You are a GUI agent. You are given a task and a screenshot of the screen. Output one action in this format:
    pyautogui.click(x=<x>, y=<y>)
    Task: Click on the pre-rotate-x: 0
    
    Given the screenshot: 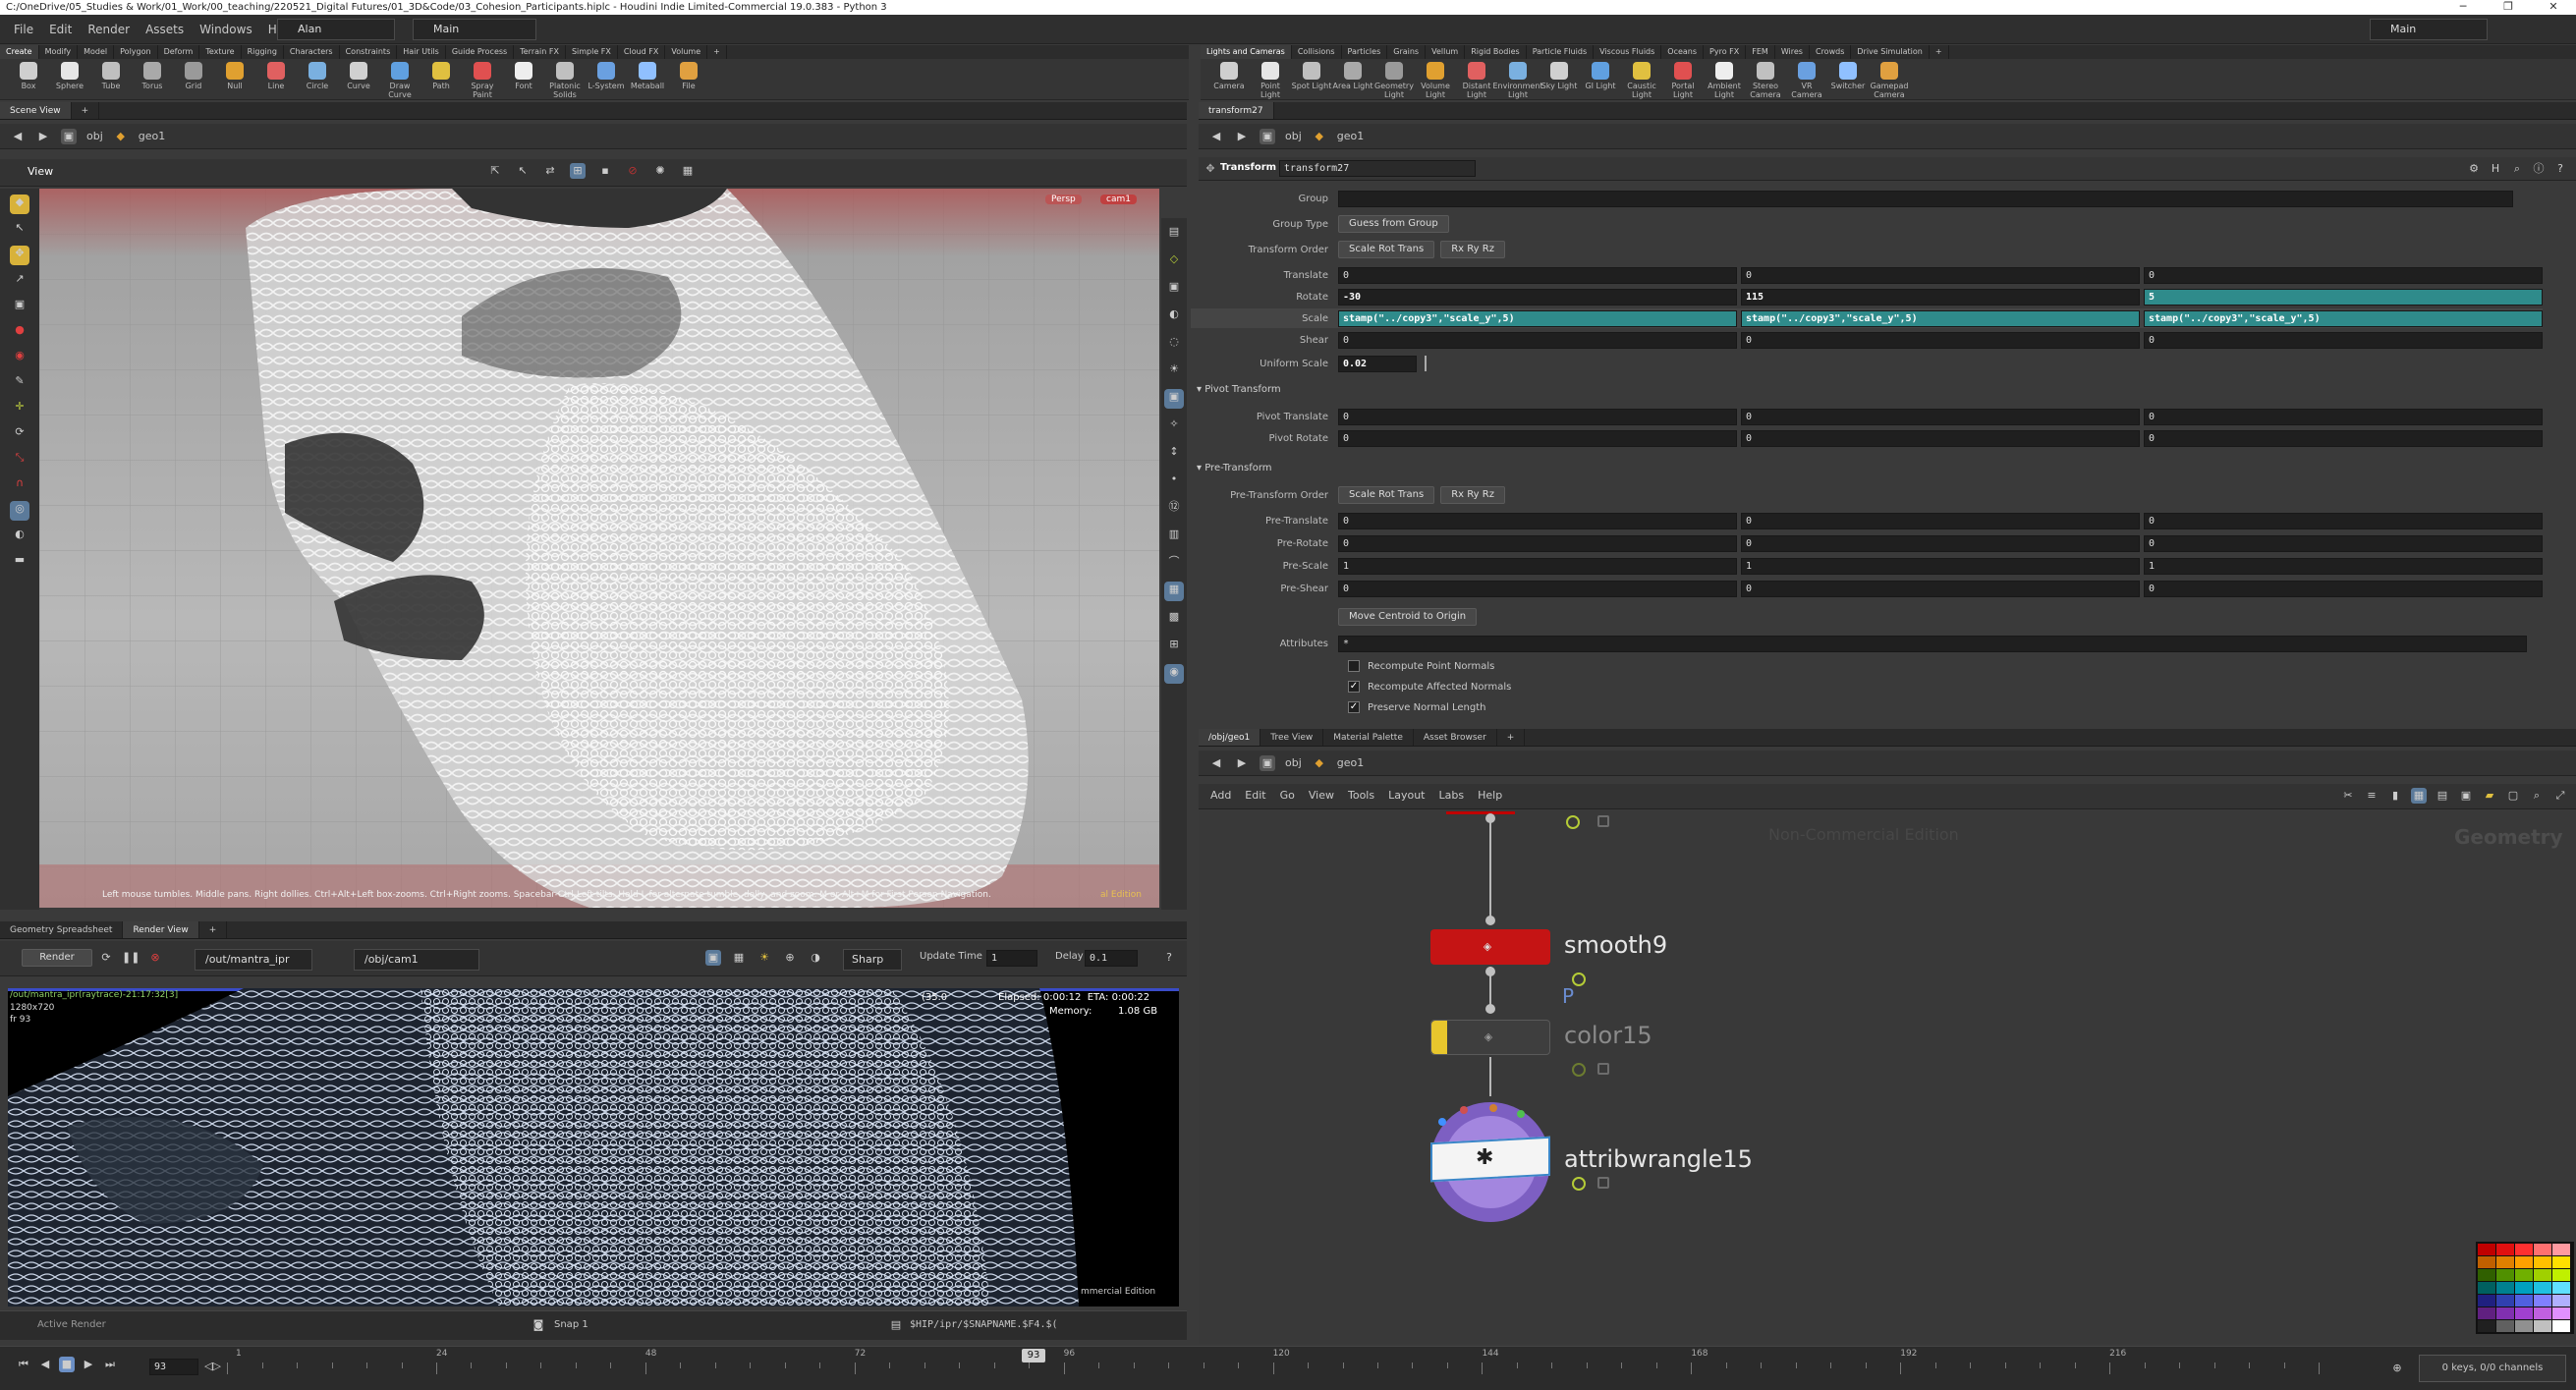 What is the action you would take?
    pyautogui.click(x=1537, y=543)
    